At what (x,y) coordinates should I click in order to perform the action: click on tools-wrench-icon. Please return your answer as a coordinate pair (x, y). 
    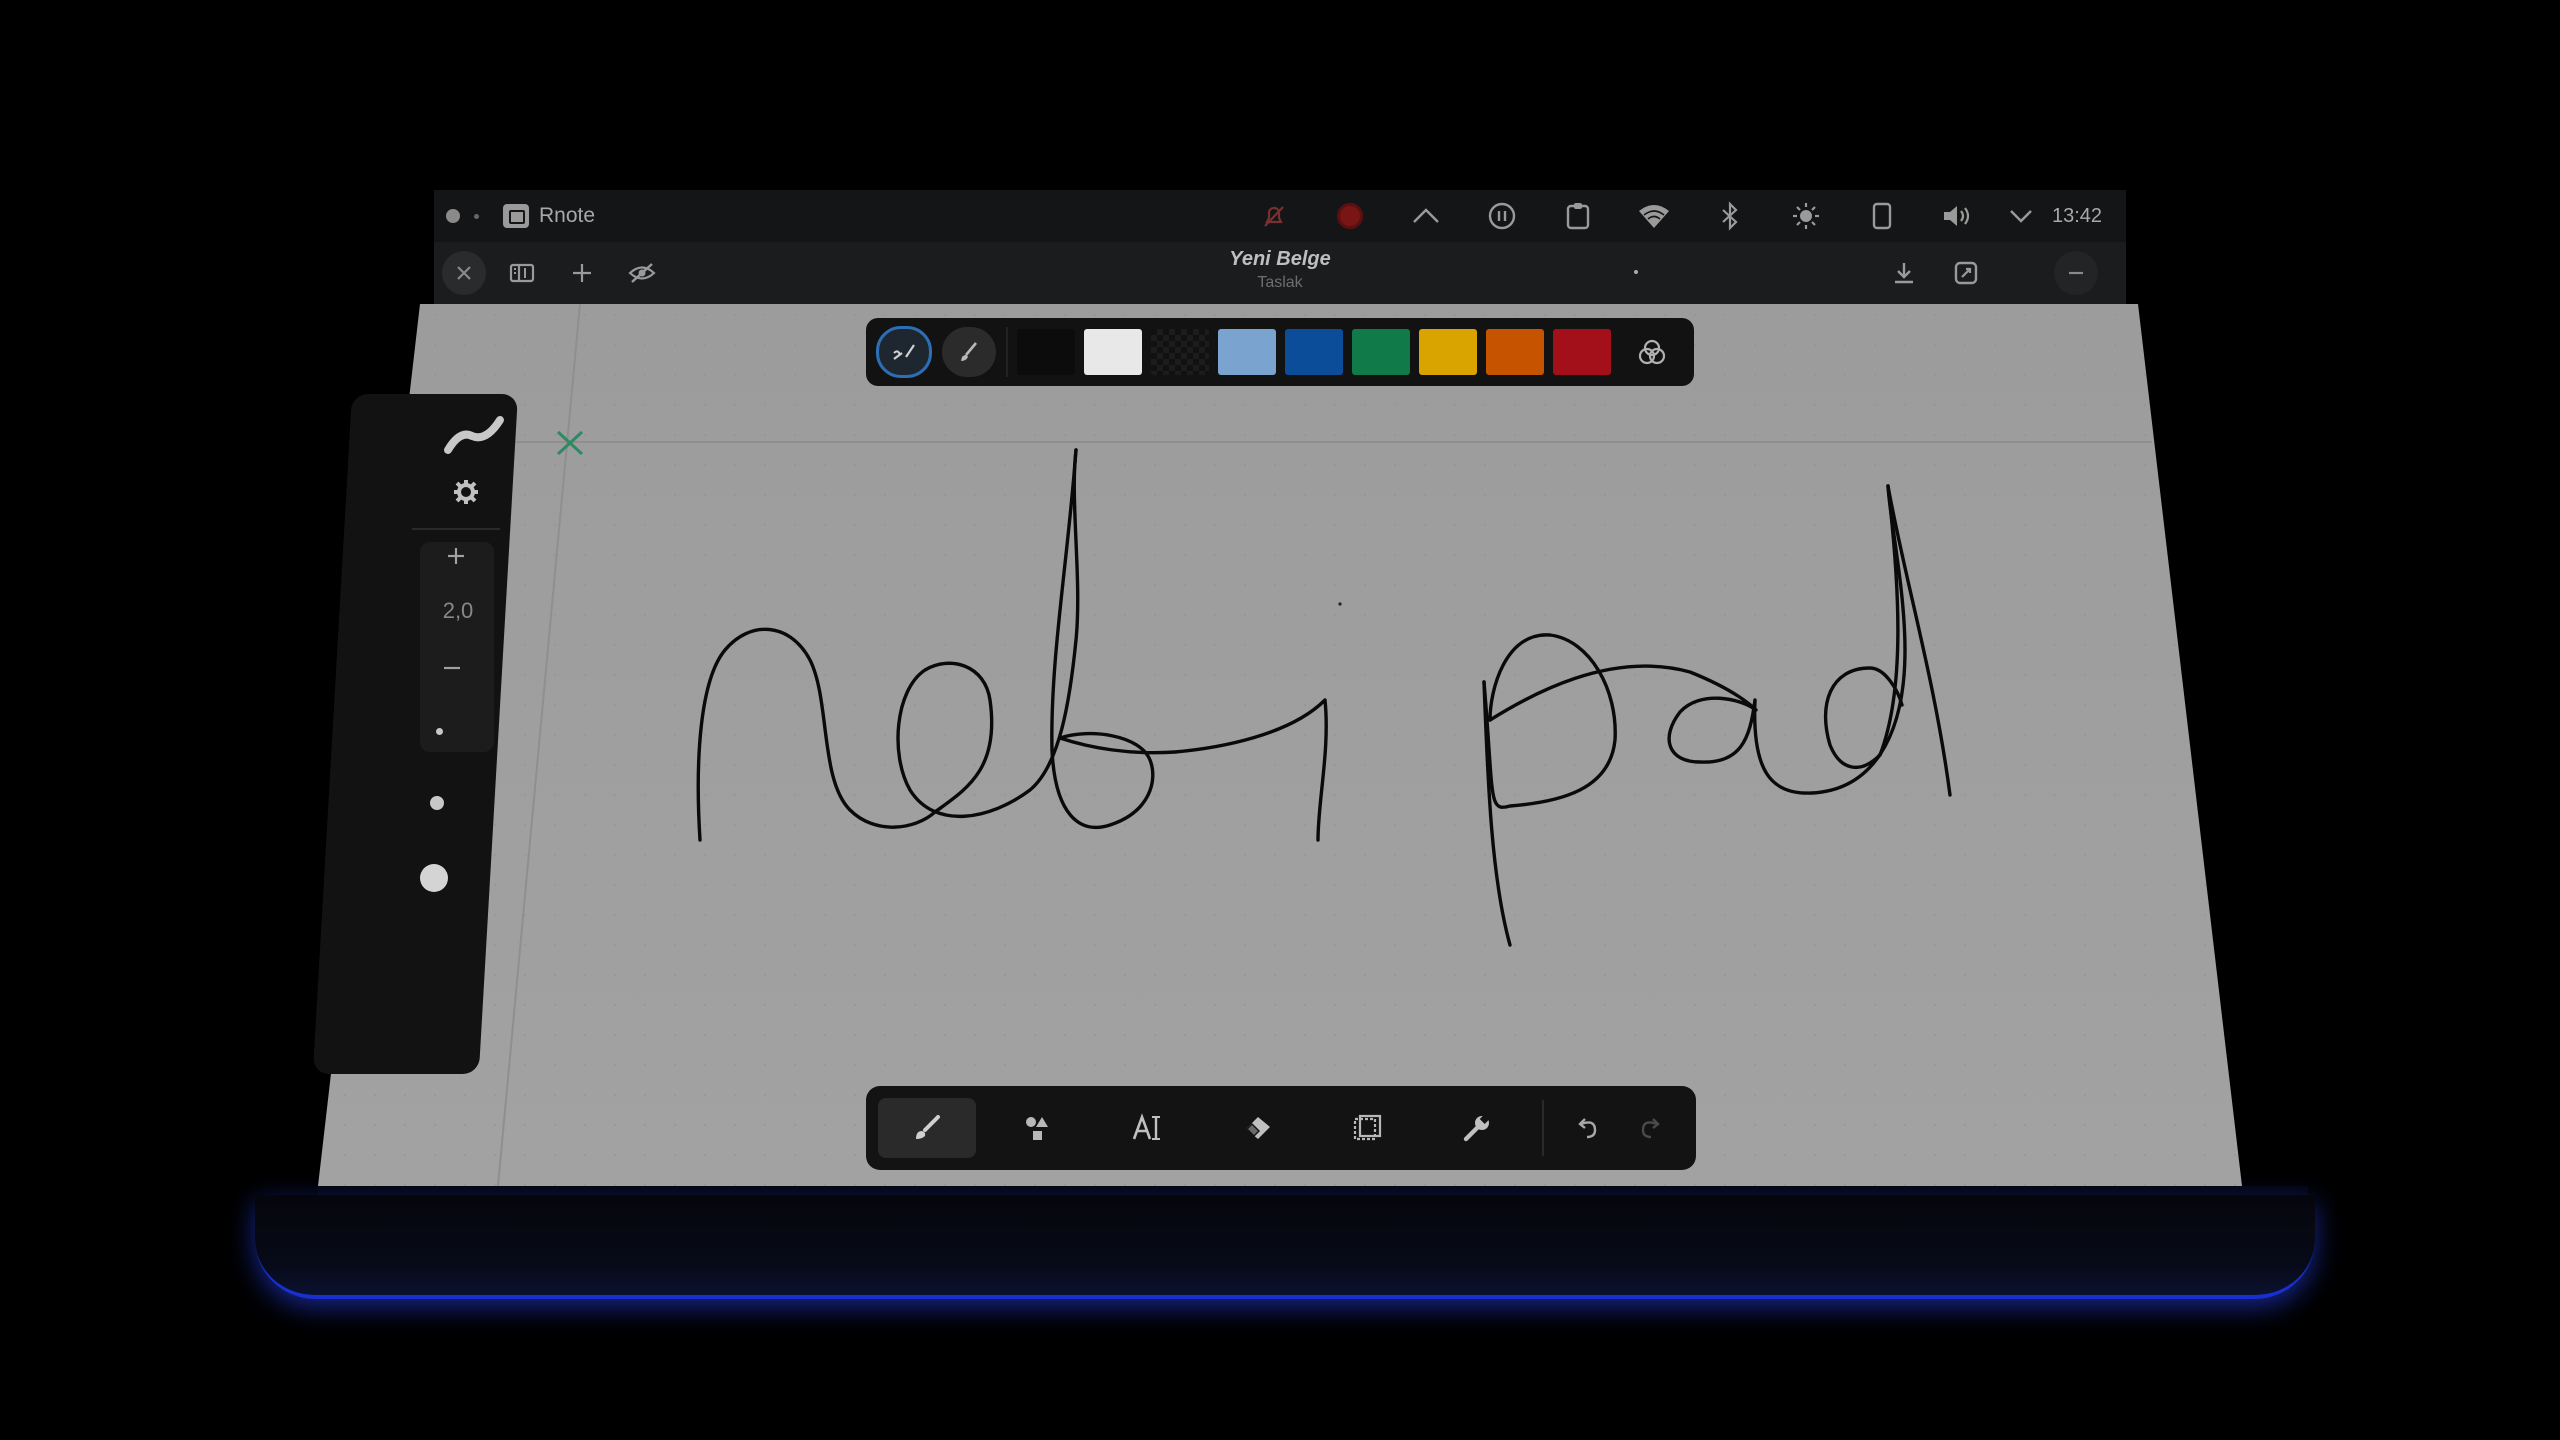
    Looking at the image, I should click on (1476, 1128).